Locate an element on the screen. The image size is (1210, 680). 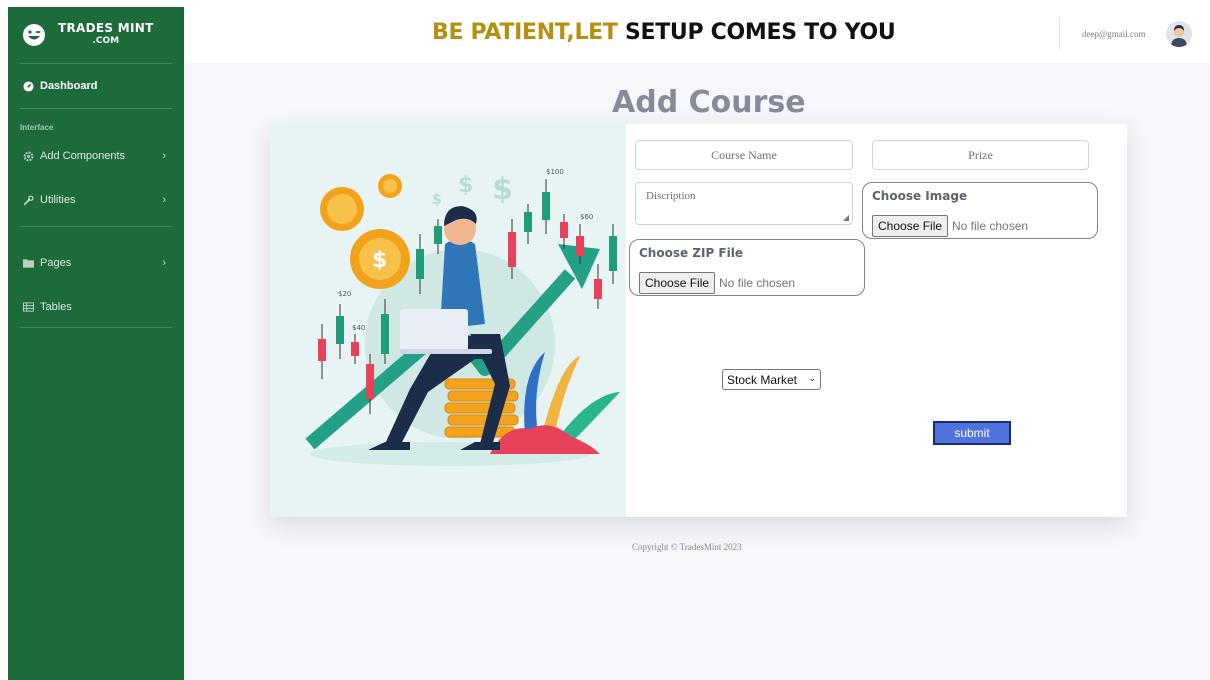
resize-handle-icon: ◢ is located at coordinates (846, 217).